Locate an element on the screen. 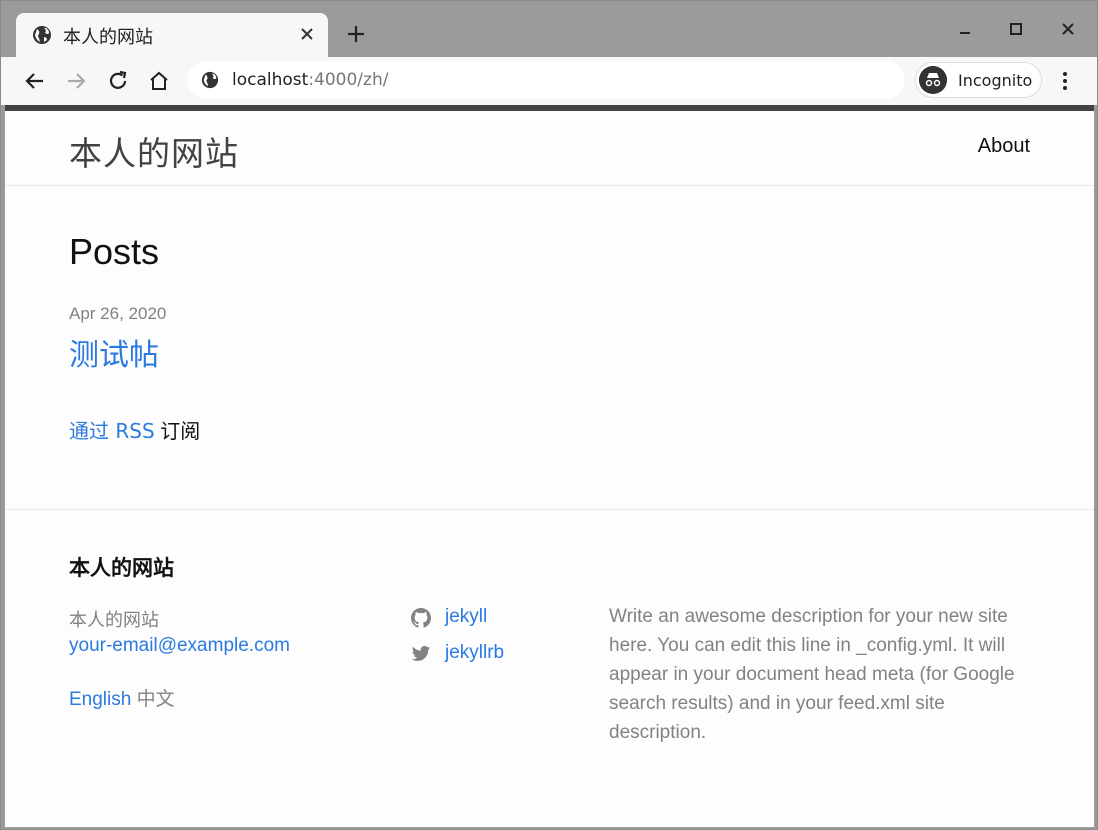 The width and height of the screenshot is (1098, 830). twitter-icon is located at coordinates (421, 654).